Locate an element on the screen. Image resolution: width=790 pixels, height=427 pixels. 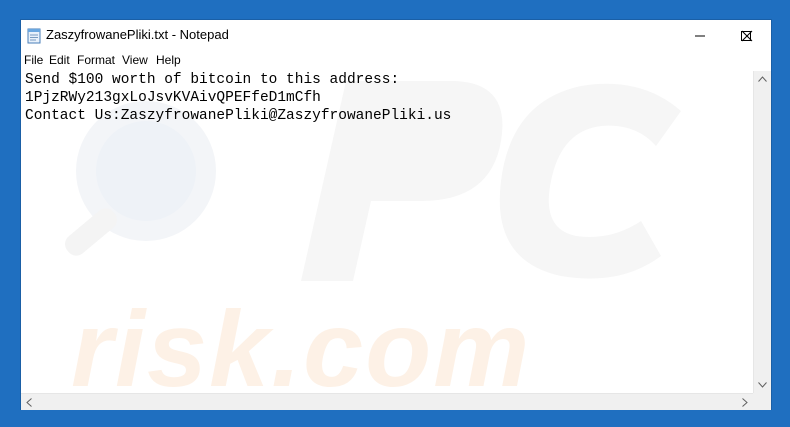
vertical-scrollbar is located at coordinates (762, 232).